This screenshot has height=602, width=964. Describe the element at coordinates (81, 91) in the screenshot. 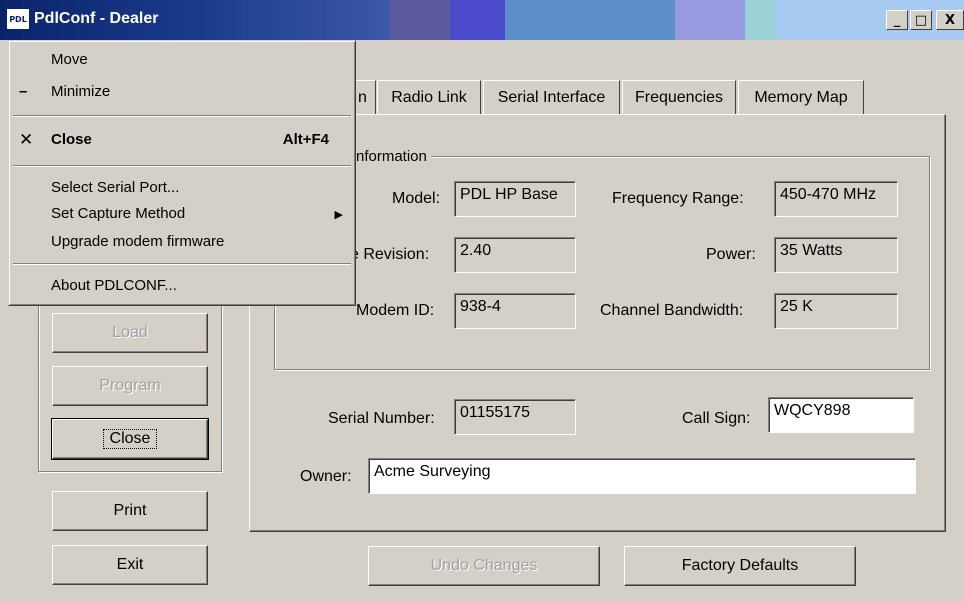

I see `menu-item-minimize-label: Minimize` at that location.